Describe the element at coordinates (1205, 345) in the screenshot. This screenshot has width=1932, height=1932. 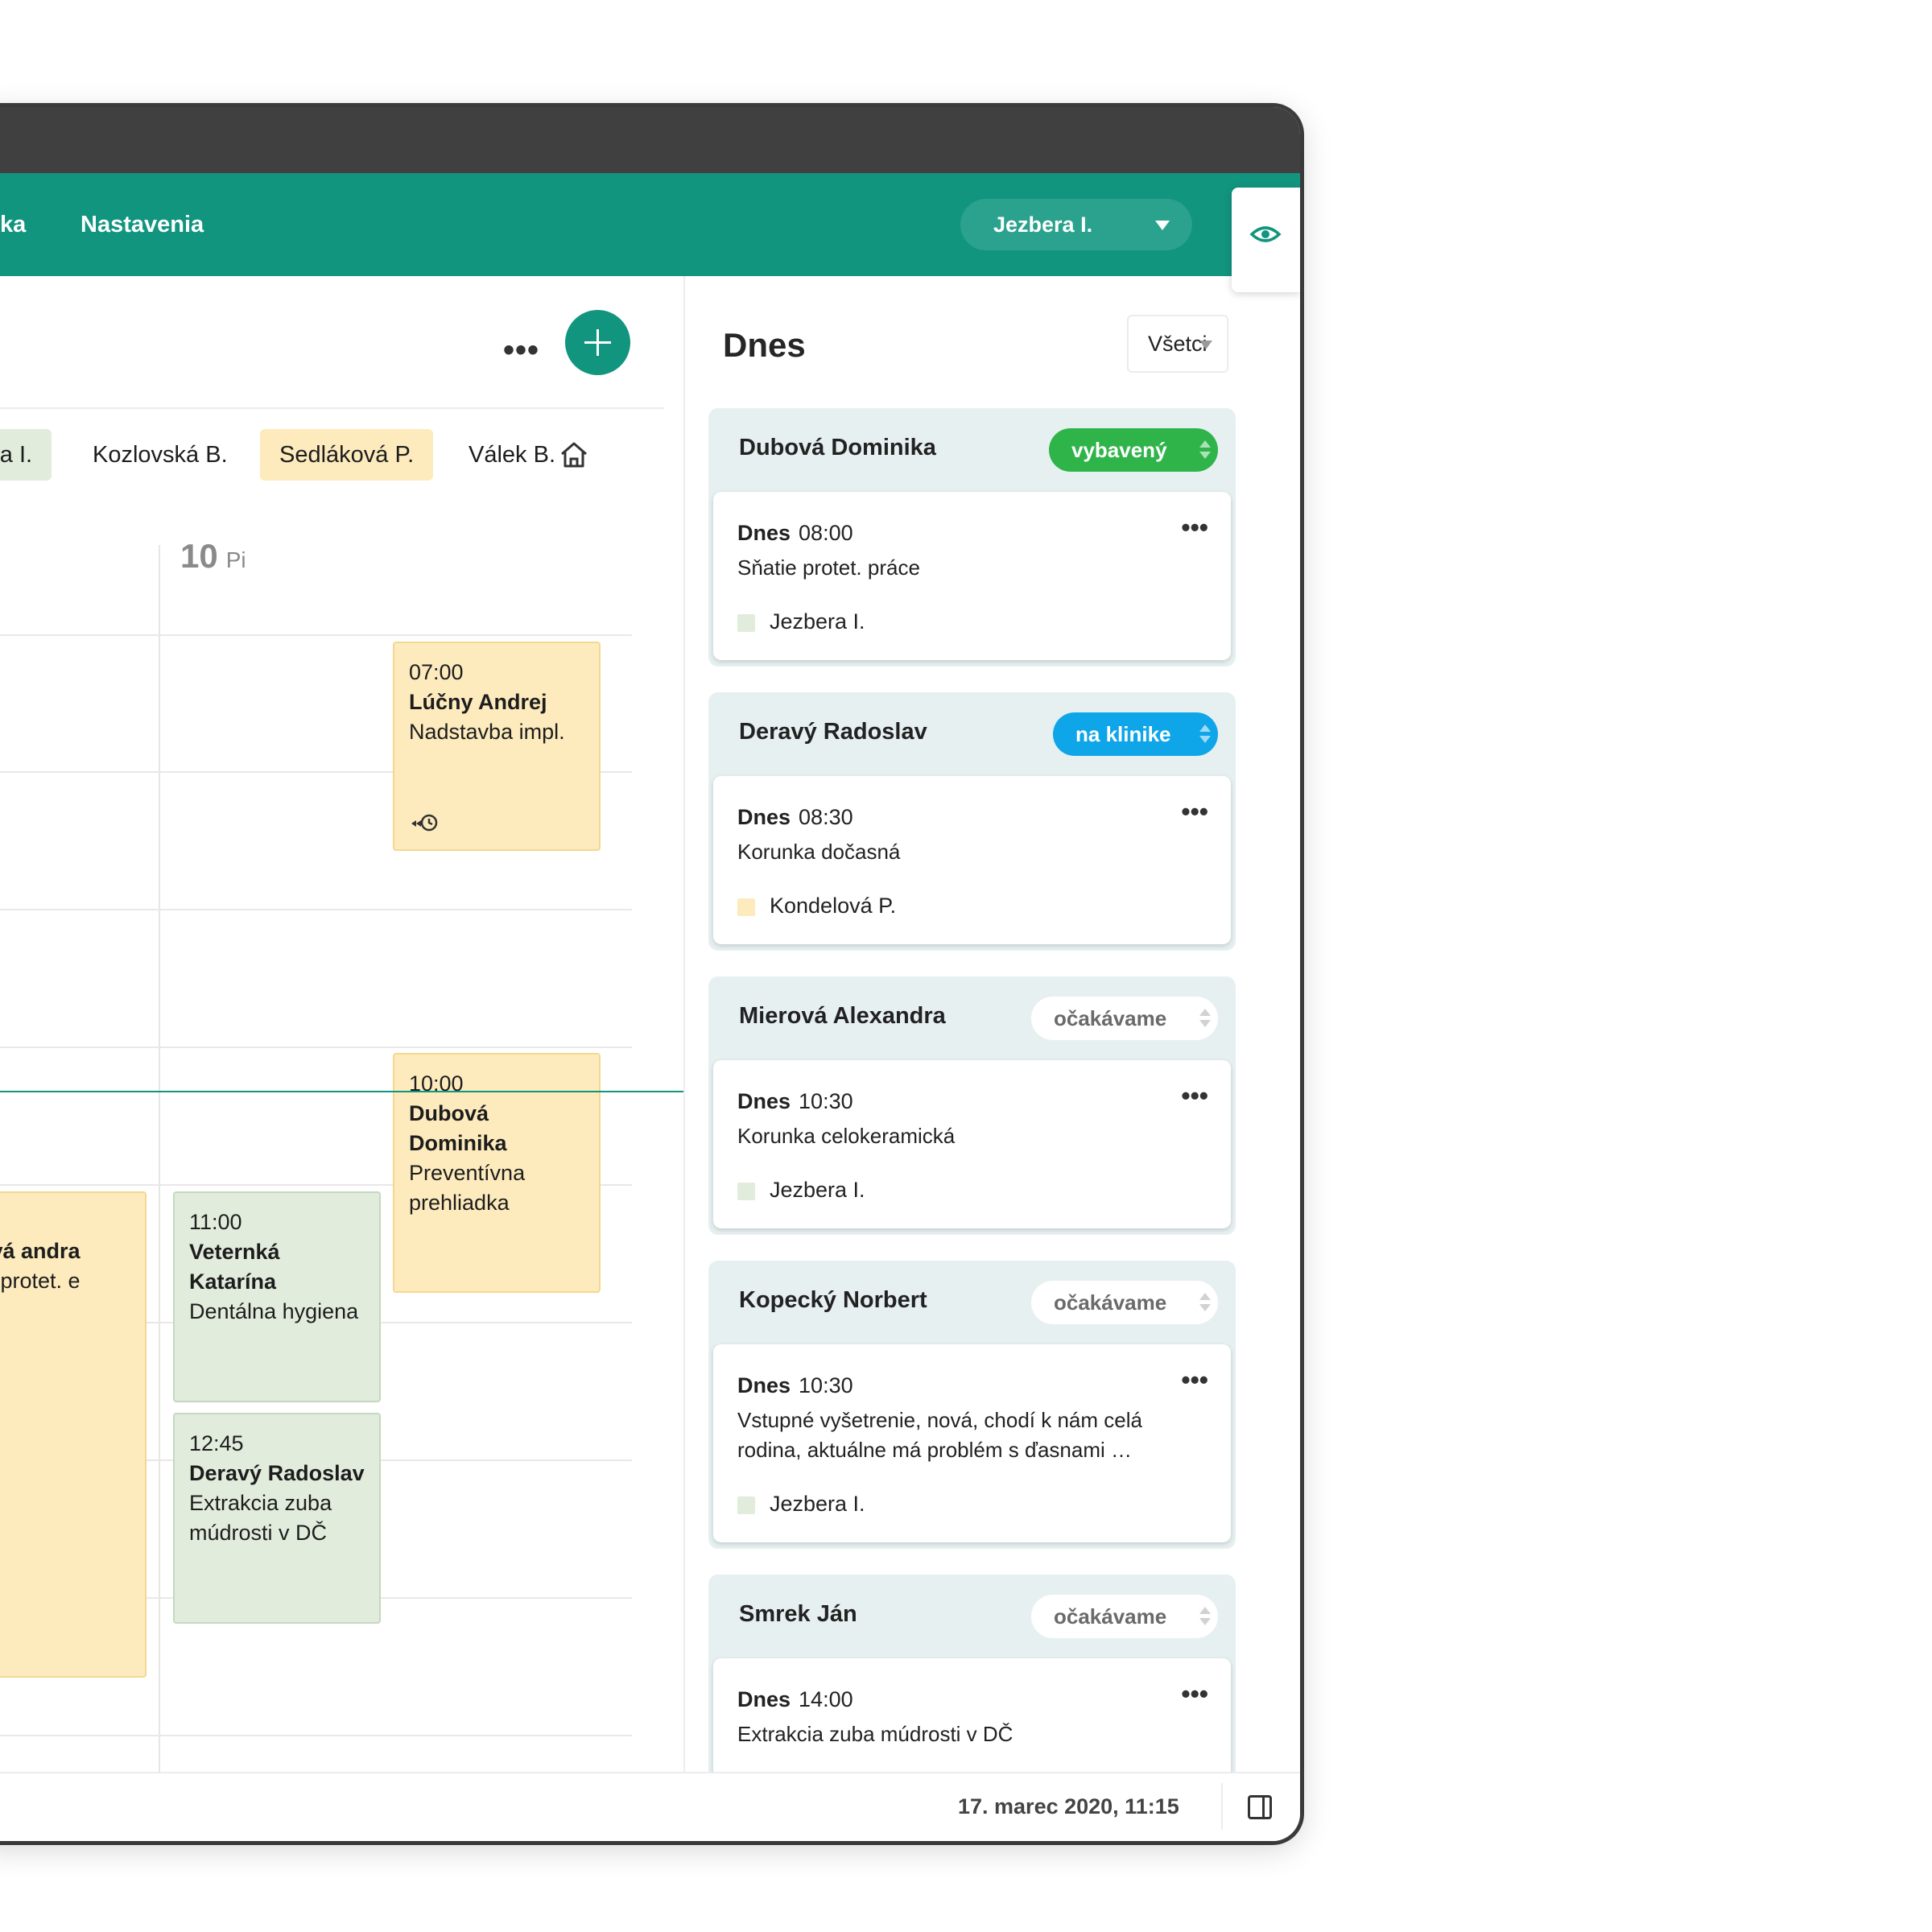
I see `caret-down-icon` at that location.